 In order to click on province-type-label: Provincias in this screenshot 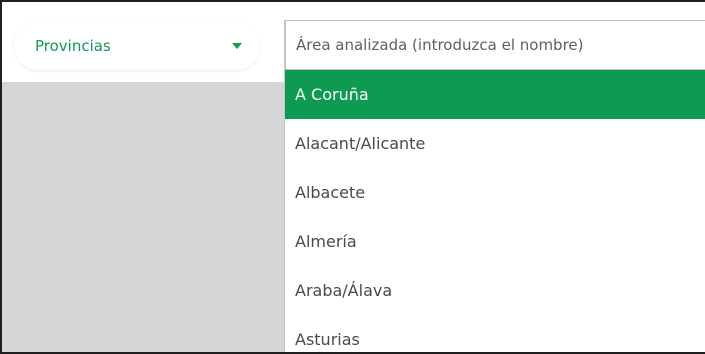, I will do `click(73, 46)`.